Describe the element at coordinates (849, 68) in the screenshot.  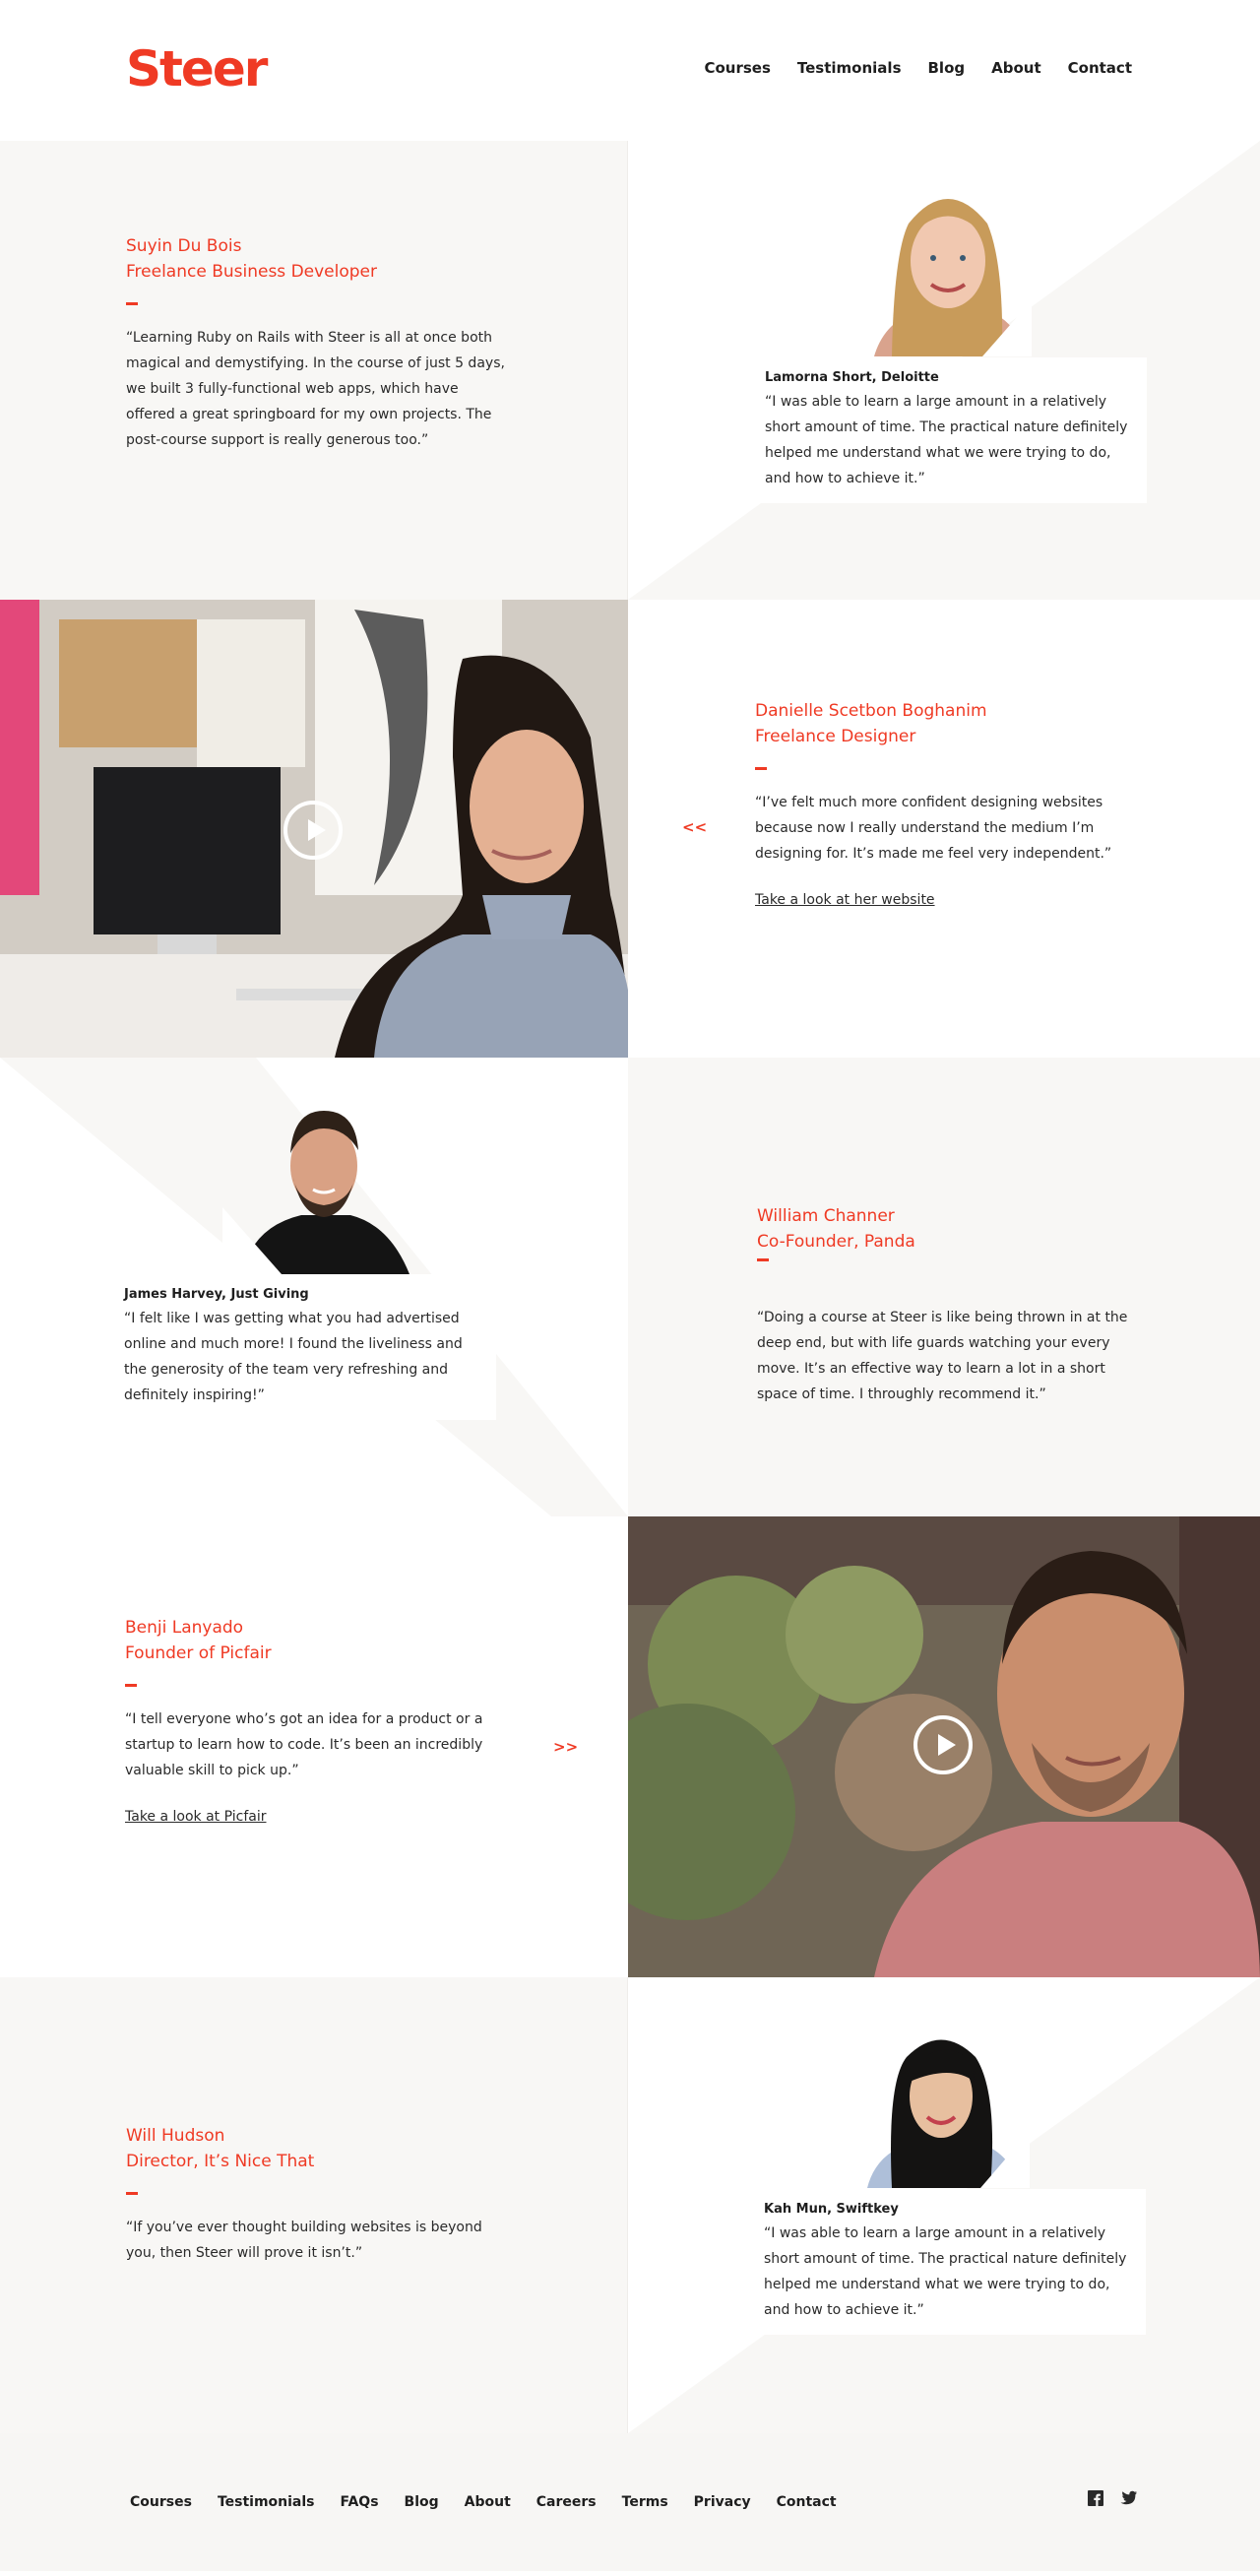
I see `nav-testimonials: Testimonials` at that location.